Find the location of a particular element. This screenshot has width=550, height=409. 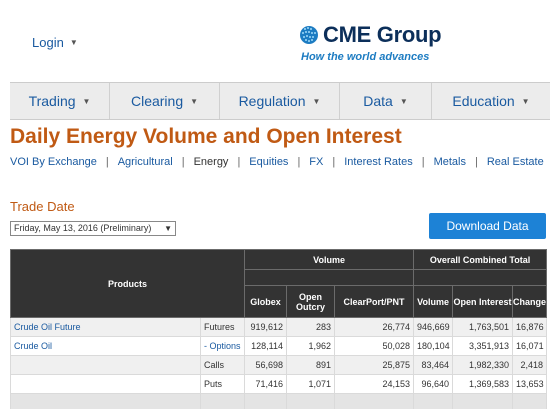

nav-item-trading: Trading ▼ is located at coordinates (60, 101).